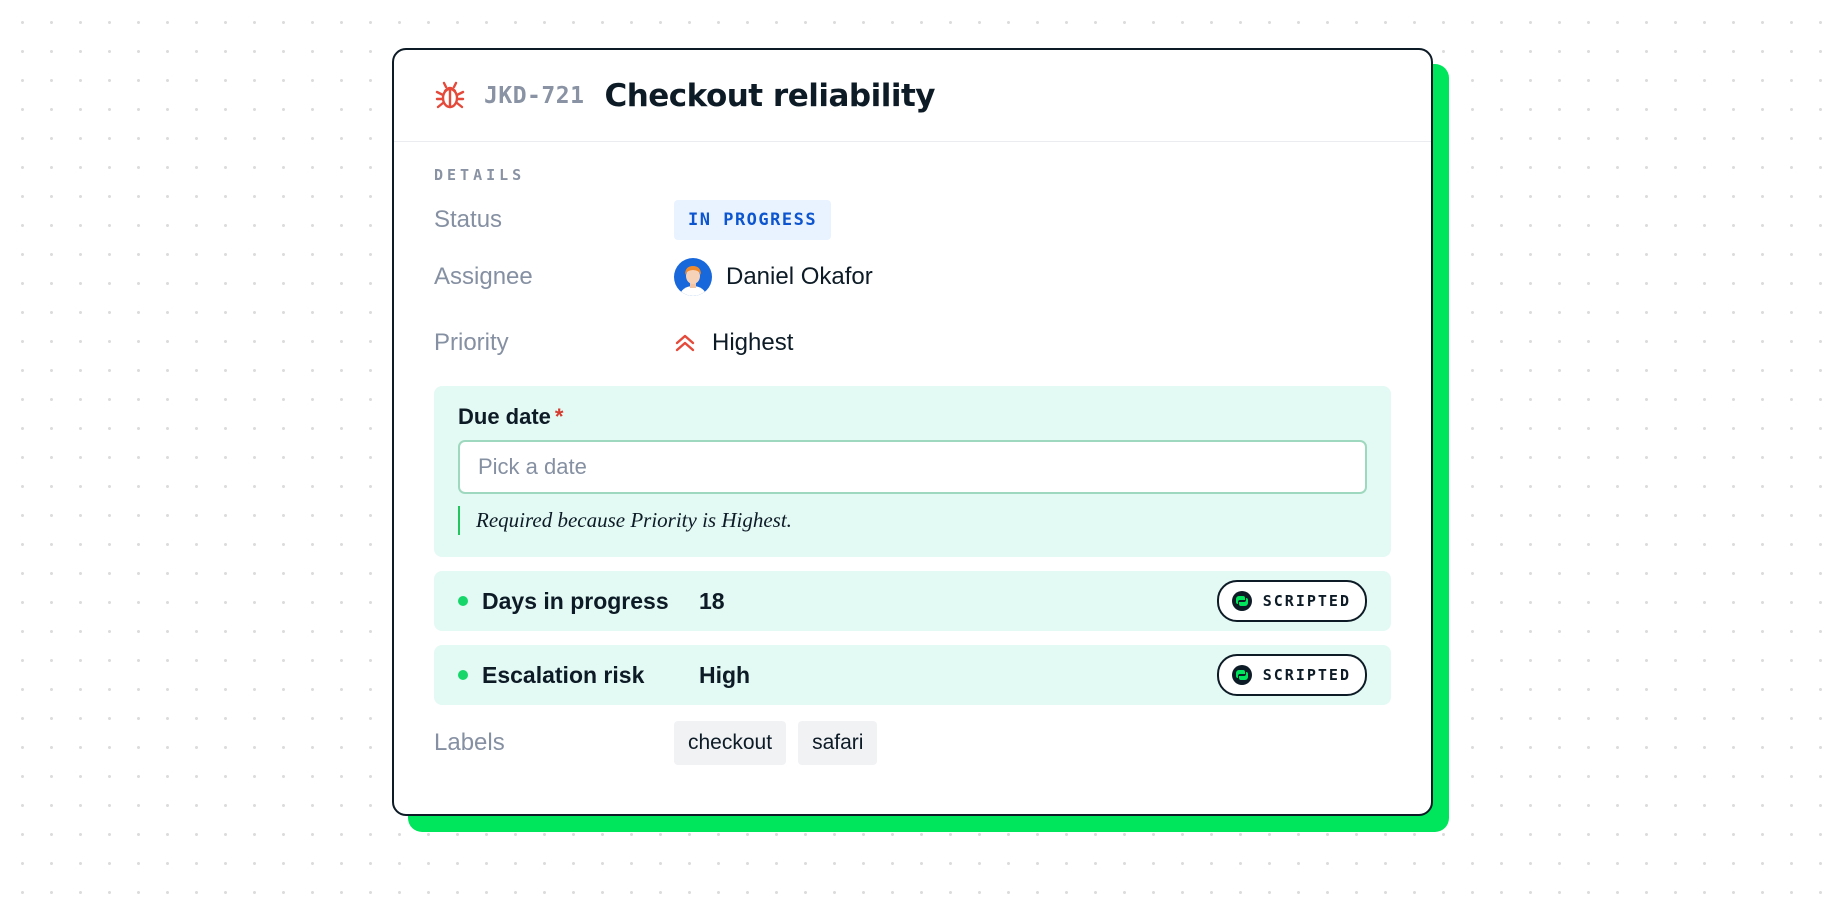 The image size is (1840, 900). Describe the element at coordinates (730, 743) in the screenshot. I see `label-chip-checkout: checkout` at that location.